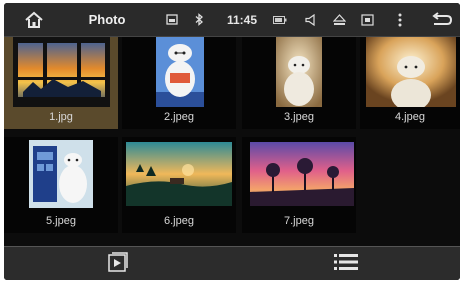 Image resolution: width=463 pixels, height=283 pixels. I want to click on photo-label: 3.jpeg, so click(299, 117).